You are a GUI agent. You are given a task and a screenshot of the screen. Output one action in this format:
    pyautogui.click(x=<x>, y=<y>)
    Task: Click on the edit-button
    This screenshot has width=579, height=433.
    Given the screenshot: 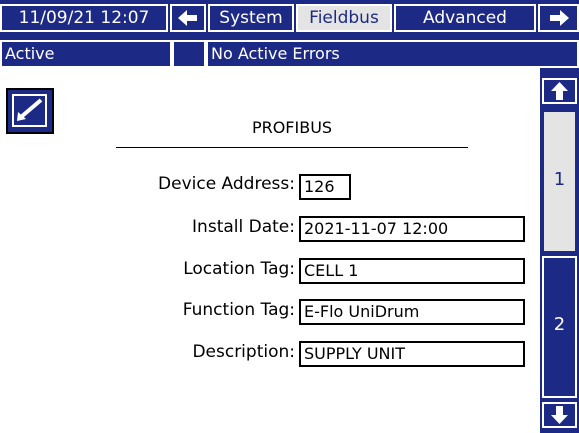 What is the action you would take?
    pyautogui.click(x=30, y=111)
    